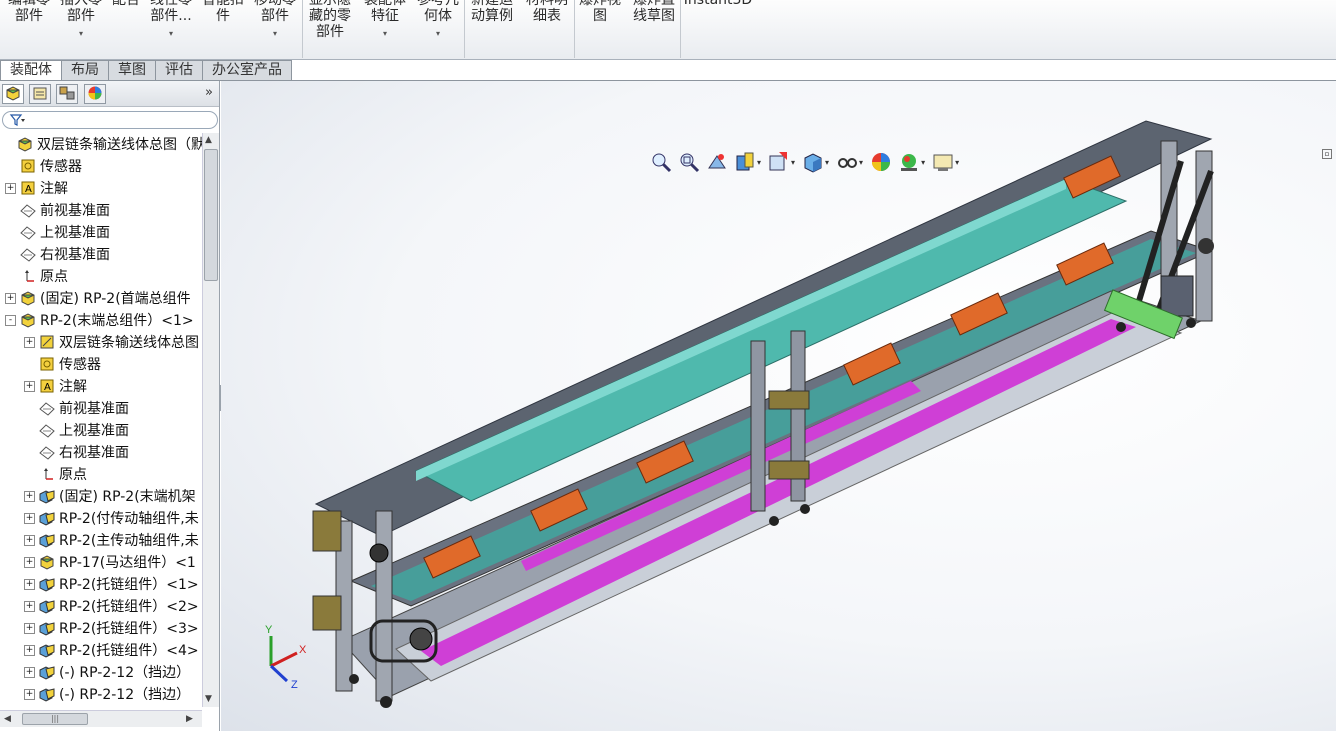  I want to click on ribbon-button-13: Instant3D, so click(718, 28).